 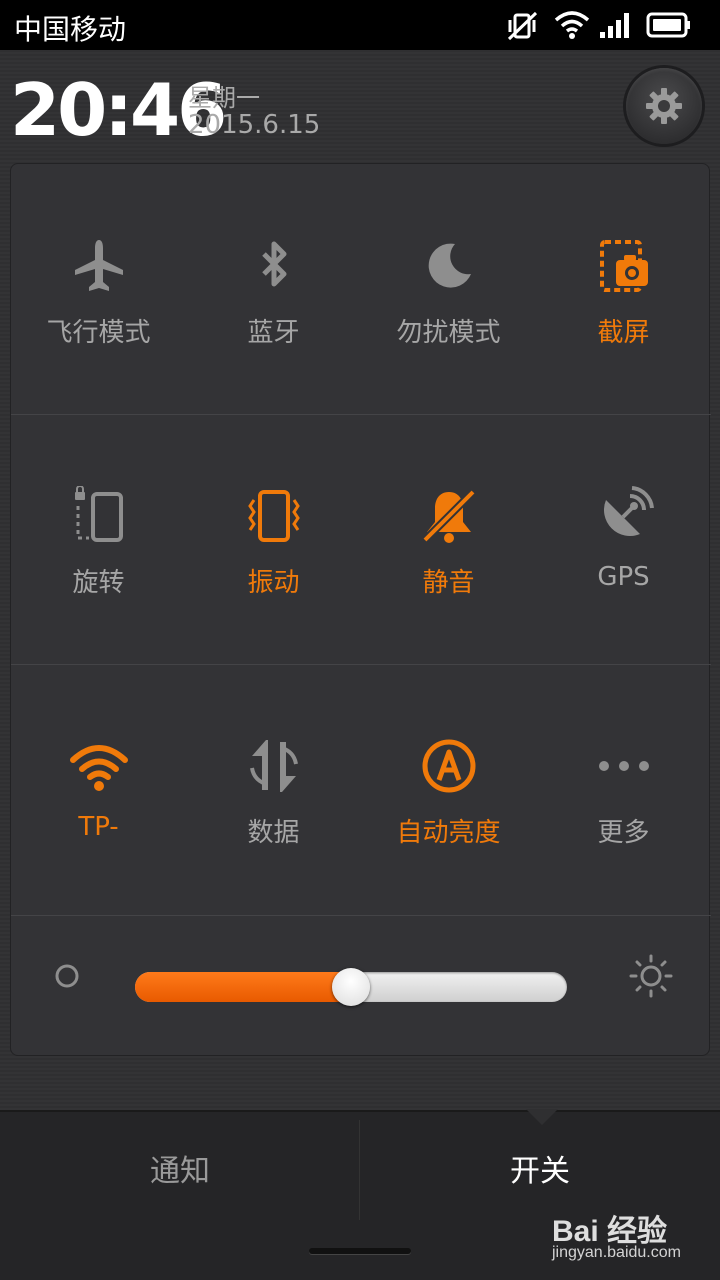 What do you see at coordinates (632, 1236) in the screenshot?
I see `baidu-watermark: Bai 经验 jingyan.baidu.com` at bounding box center [632, 1236].